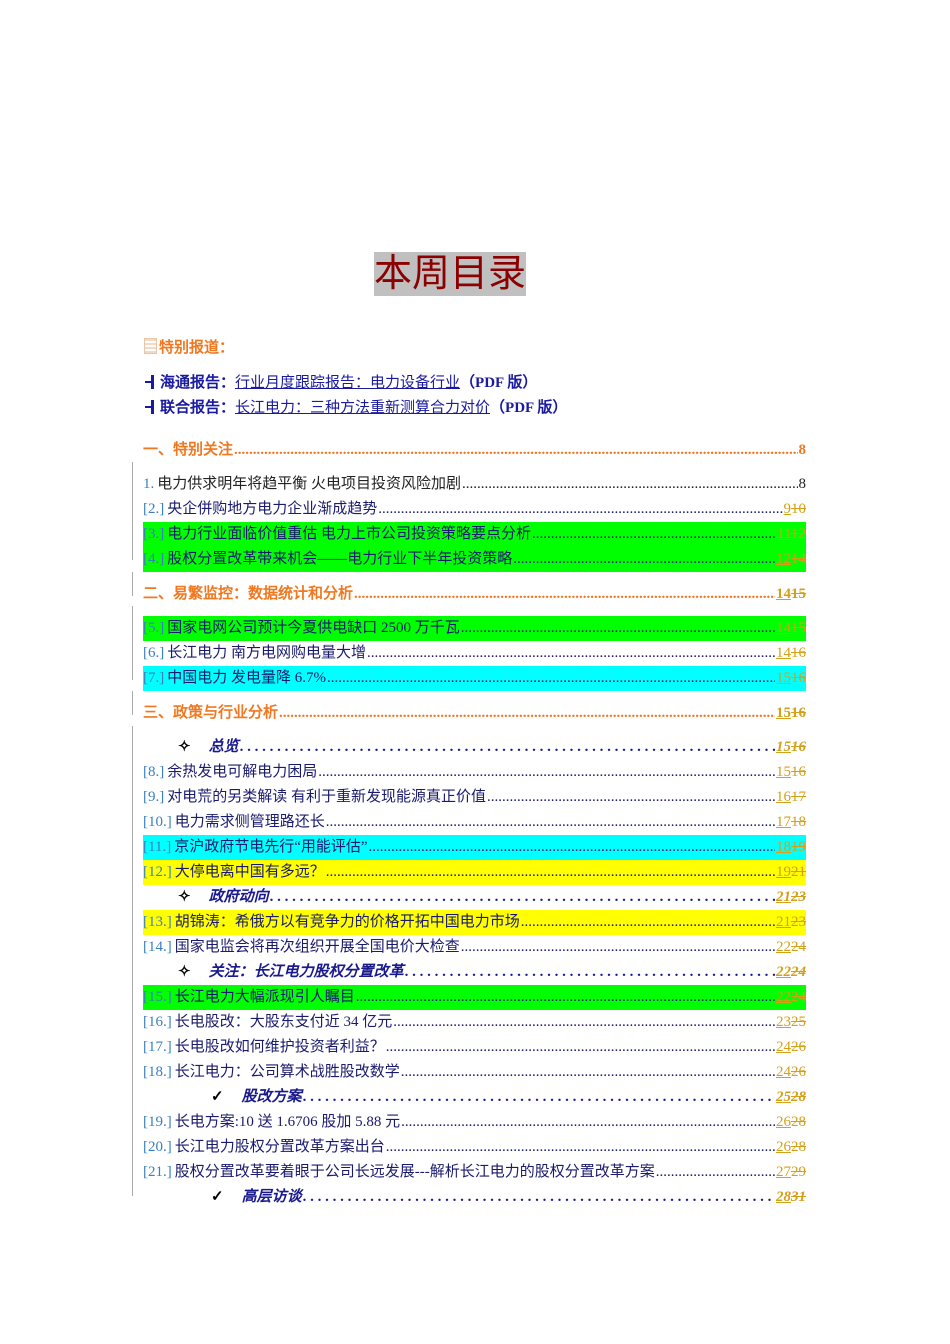 The height and width of the screenshot is (1344, 950). What do you see at coordinates (347, 383) in the screenshot?
I see `report-link: 行业月度跟踪报告：电力设备行业` at bounding box center [347, 383].